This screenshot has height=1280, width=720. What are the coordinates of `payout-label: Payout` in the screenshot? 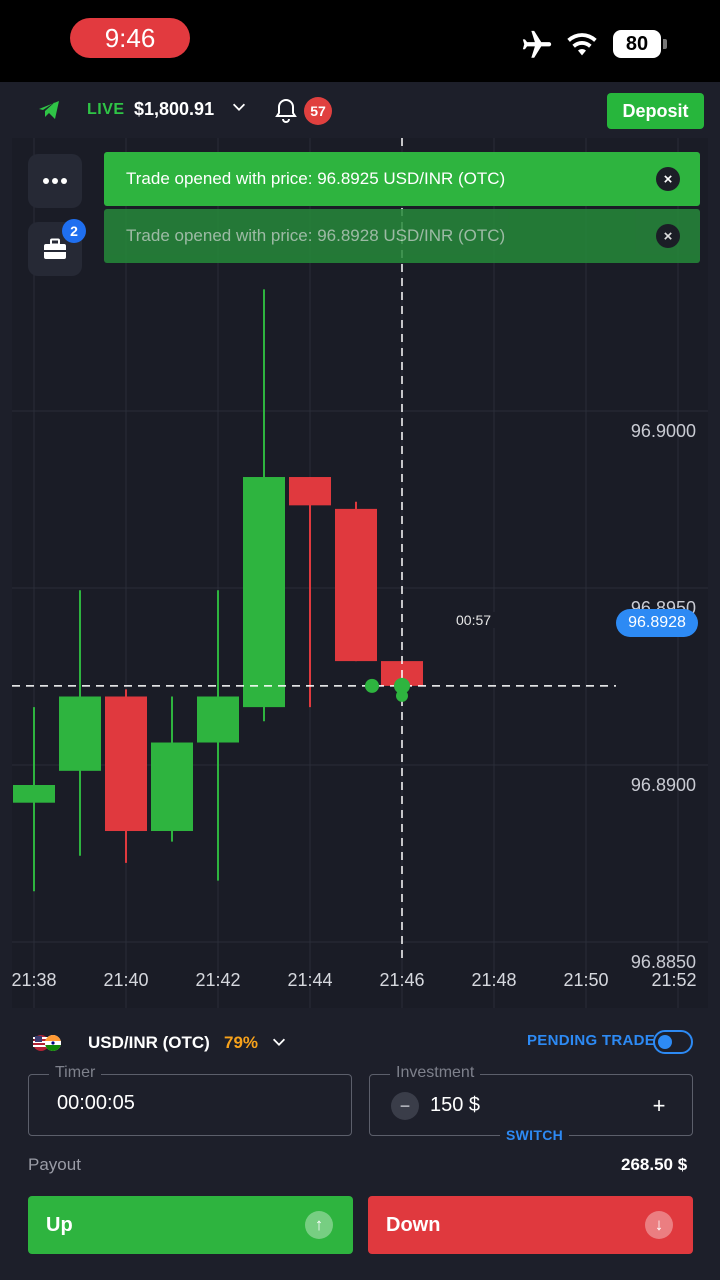 It's located at (54, 1164).